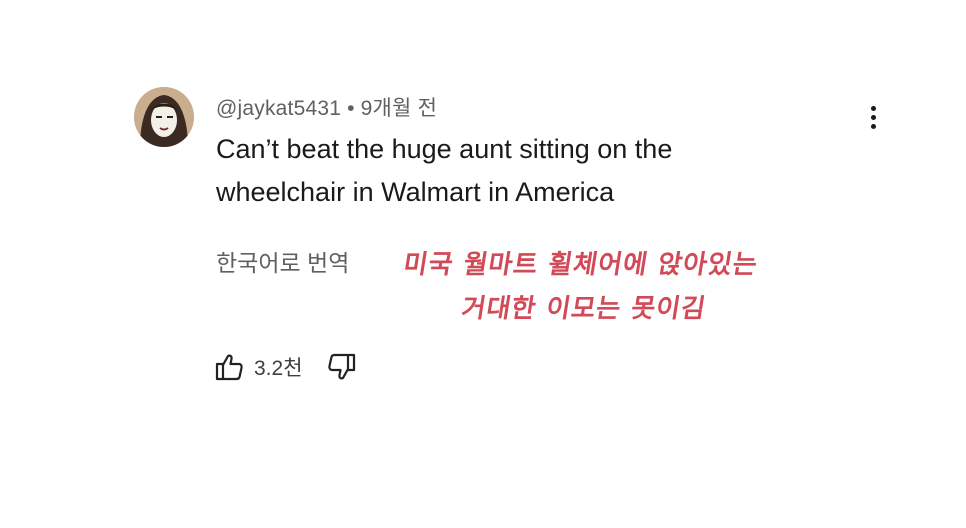 This screenshot has width=966, height=528. Describe the element at coordinates (278, 368) in the screenshot. I see `like-count: 3.2천` at that location.